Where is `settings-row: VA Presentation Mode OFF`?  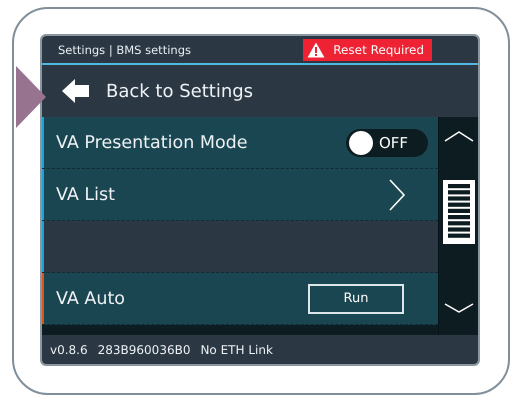
settings-row: VA Presentation Mode OFF is located at coordinates (240, 143).